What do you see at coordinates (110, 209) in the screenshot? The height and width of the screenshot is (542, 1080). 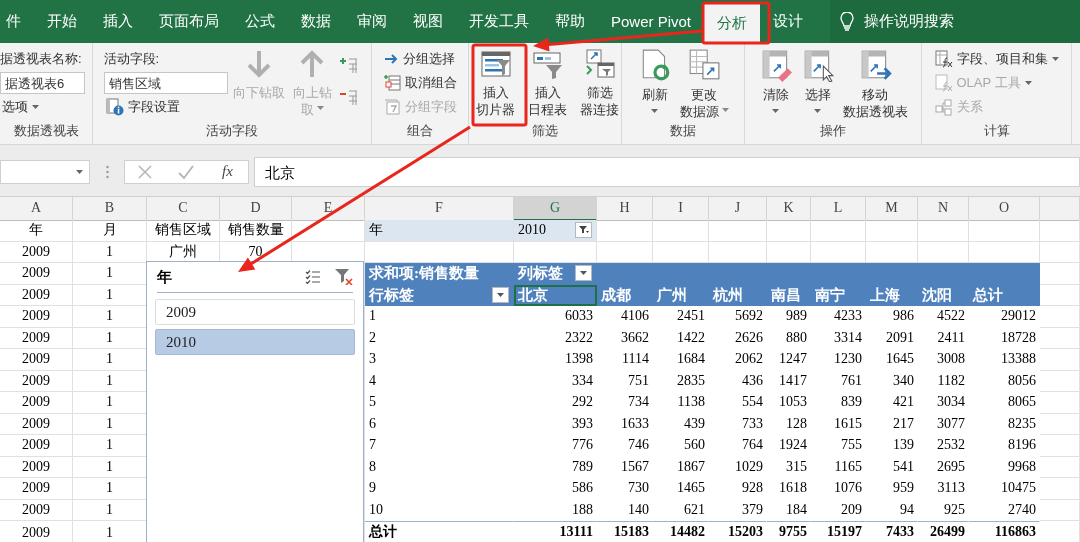 I see `column-header: B` at bounding box center [110, 209].